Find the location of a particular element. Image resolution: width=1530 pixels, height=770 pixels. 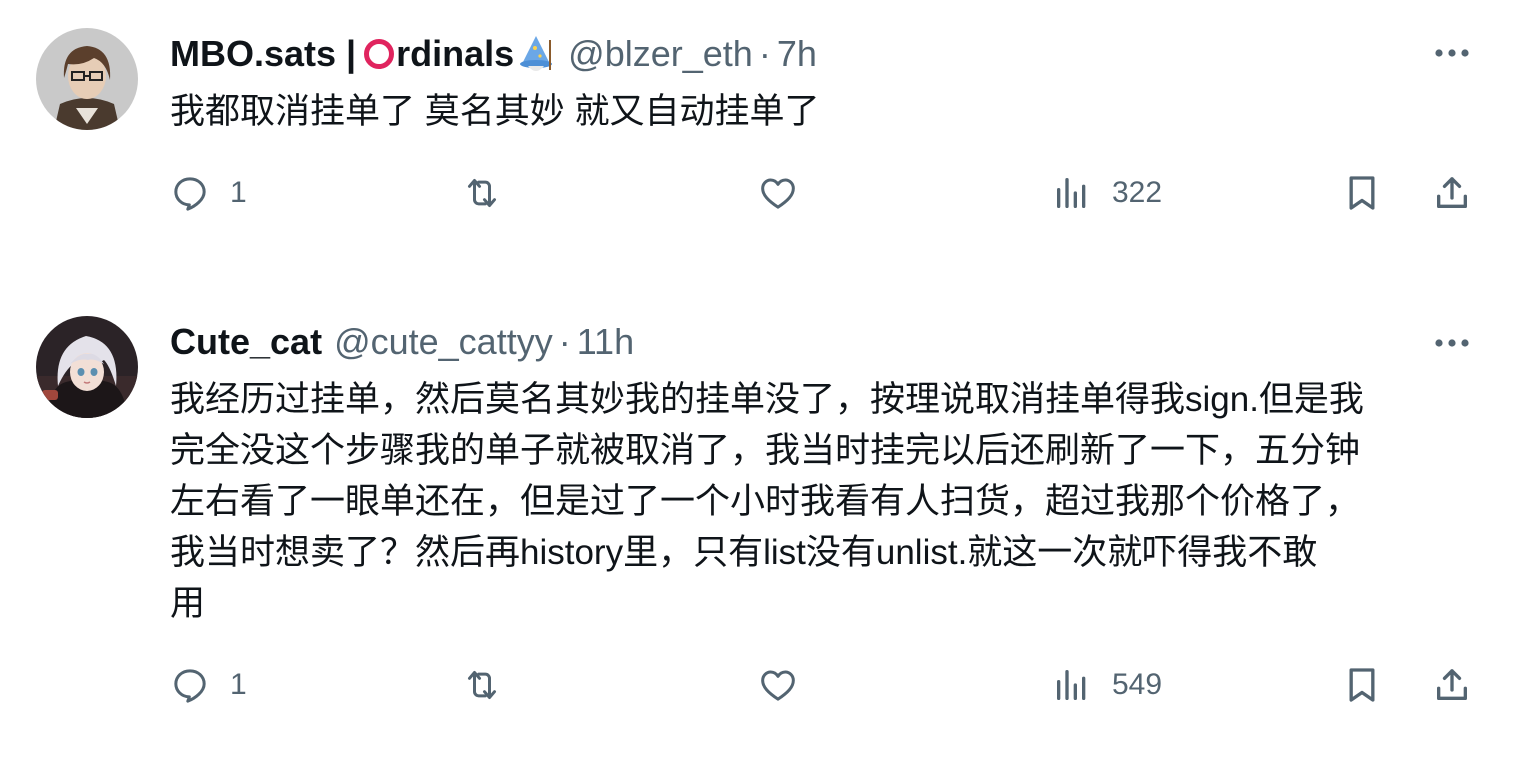

timestamp: 7h is located at coordinates (797, 54).